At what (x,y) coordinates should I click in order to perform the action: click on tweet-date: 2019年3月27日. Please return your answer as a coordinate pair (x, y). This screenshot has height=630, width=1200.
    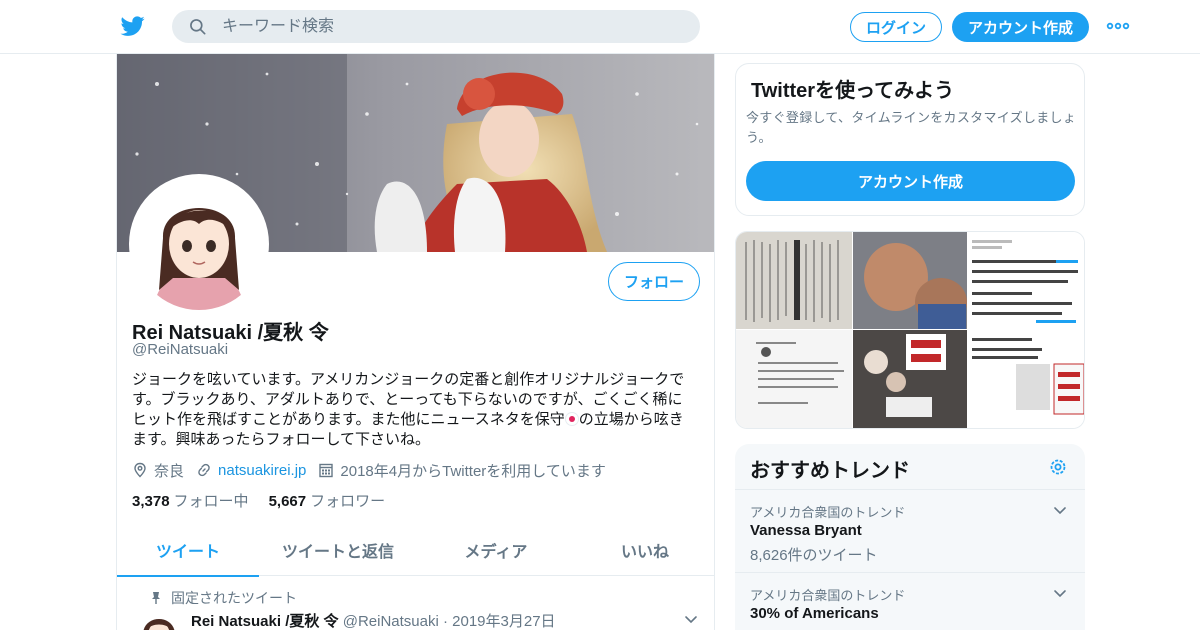
    Looking at the image, I should click on (503, 621).